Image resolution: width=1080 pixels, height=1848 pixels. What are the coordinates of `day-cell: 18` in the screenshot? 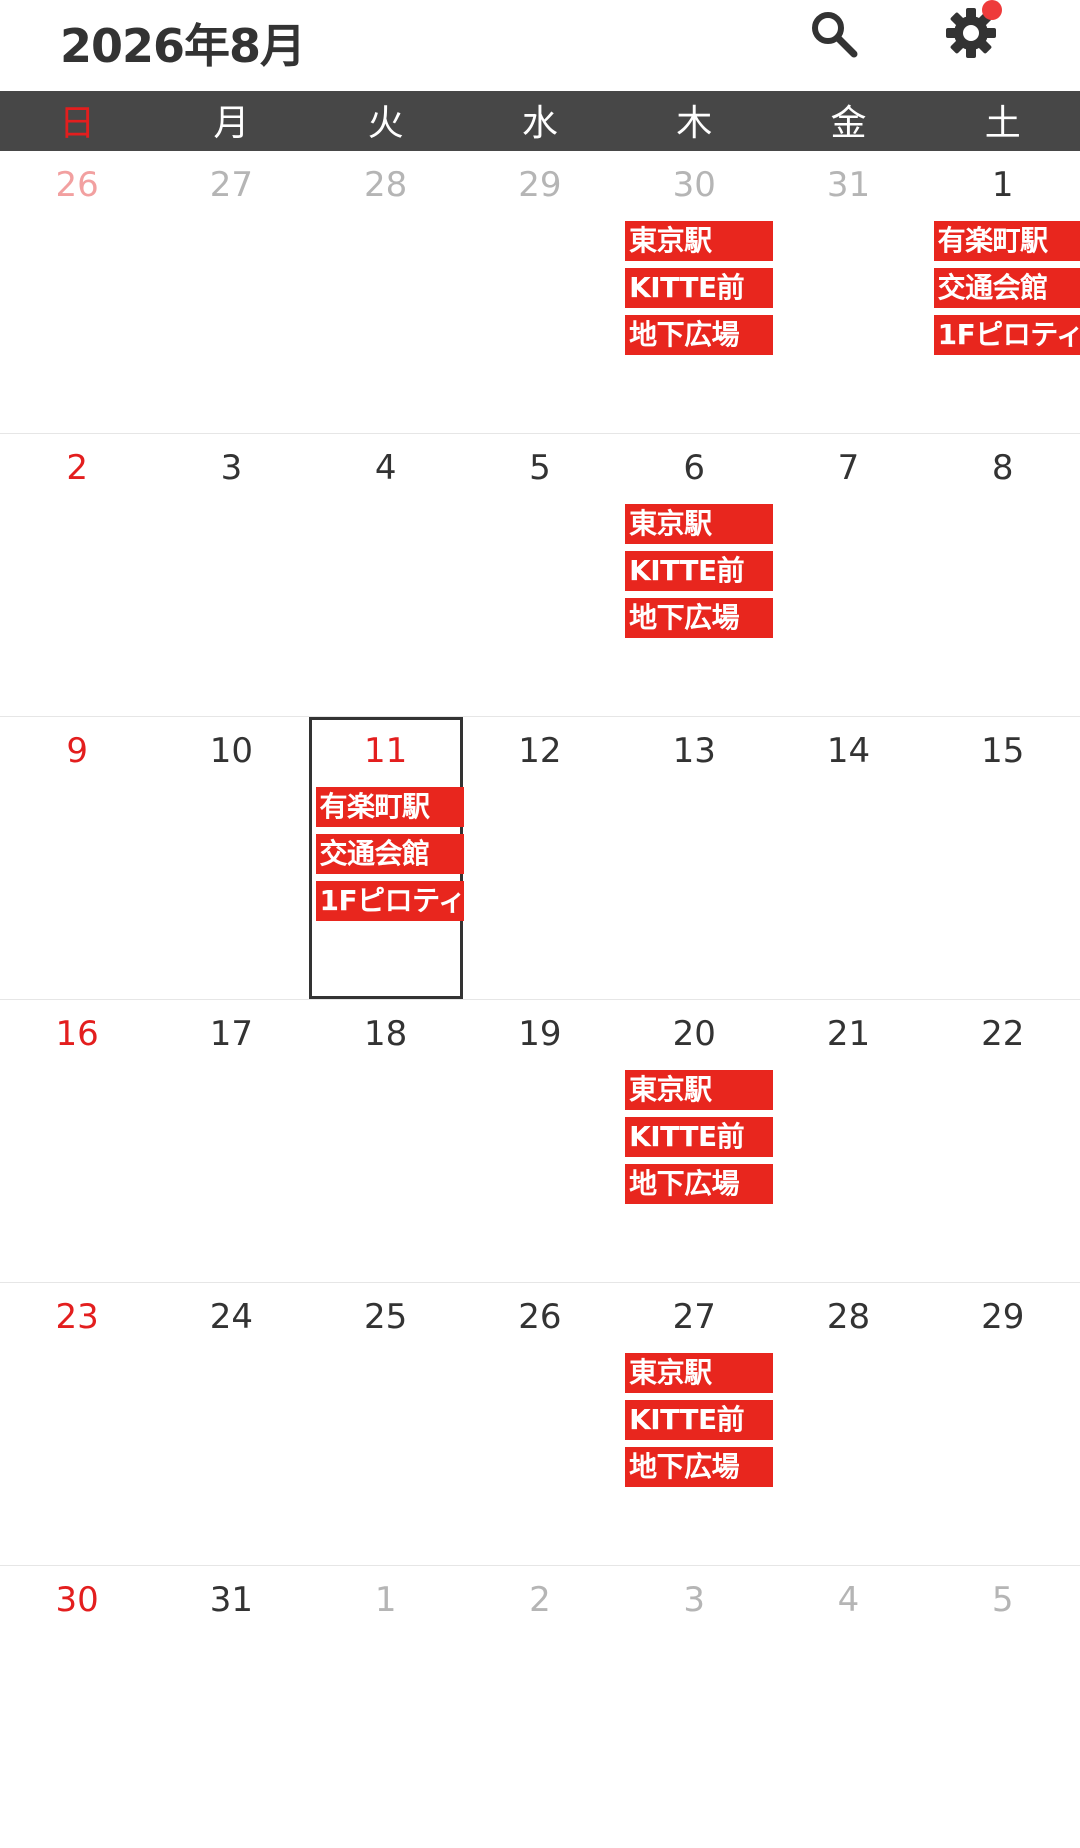 It's located at (386, 1141).